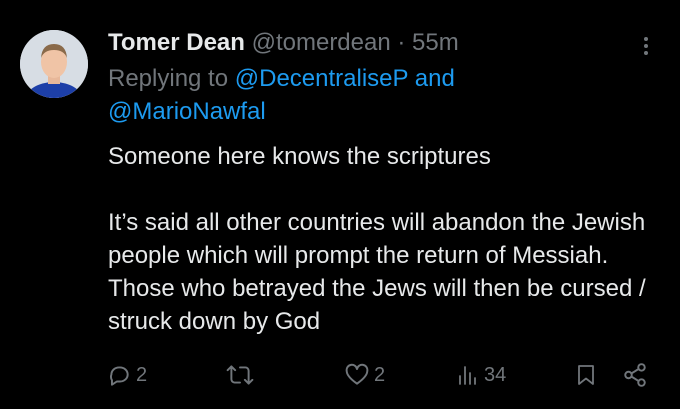 The image size is (680, 409). What do you see at coordinates (168, 78) in the screenshot?
I see `replying-prefix: Replying to` at bounding box center [168, 78].